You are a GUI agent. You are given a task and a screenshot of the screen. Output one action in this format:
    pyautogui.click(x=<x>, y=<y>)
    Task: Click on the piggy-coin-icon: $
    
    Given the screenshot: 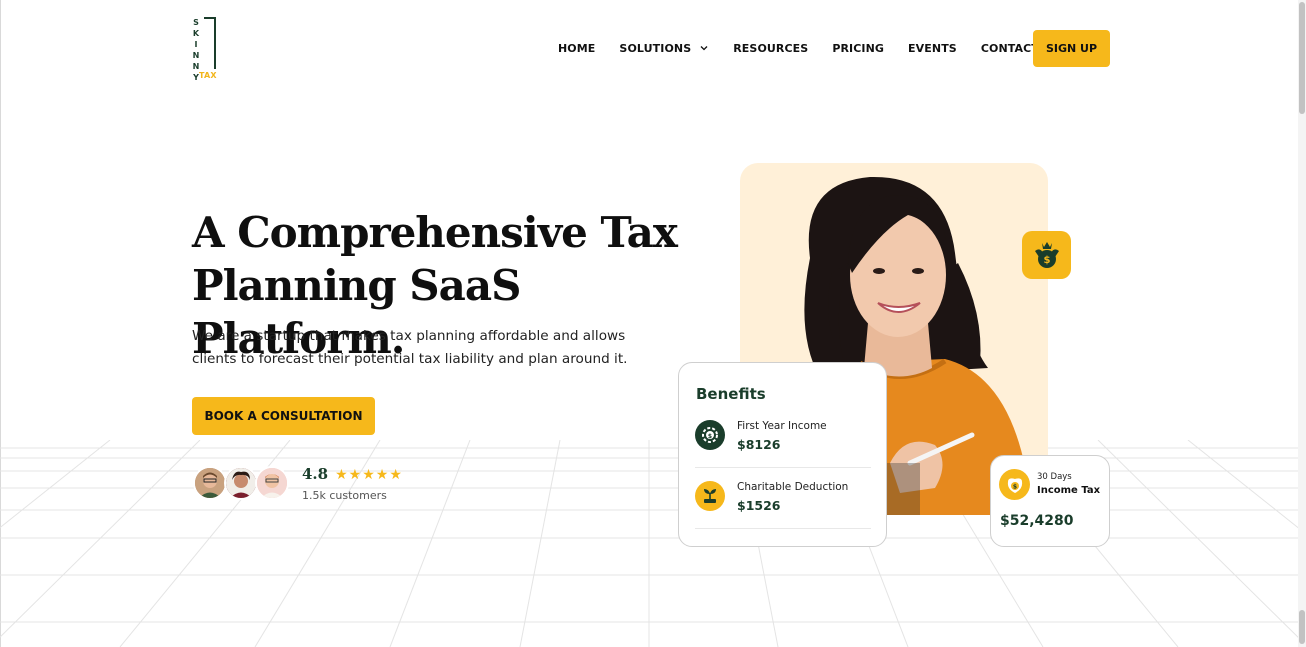 What is the action you would take?
    pyautogui.click(x=1014, y=484)
    